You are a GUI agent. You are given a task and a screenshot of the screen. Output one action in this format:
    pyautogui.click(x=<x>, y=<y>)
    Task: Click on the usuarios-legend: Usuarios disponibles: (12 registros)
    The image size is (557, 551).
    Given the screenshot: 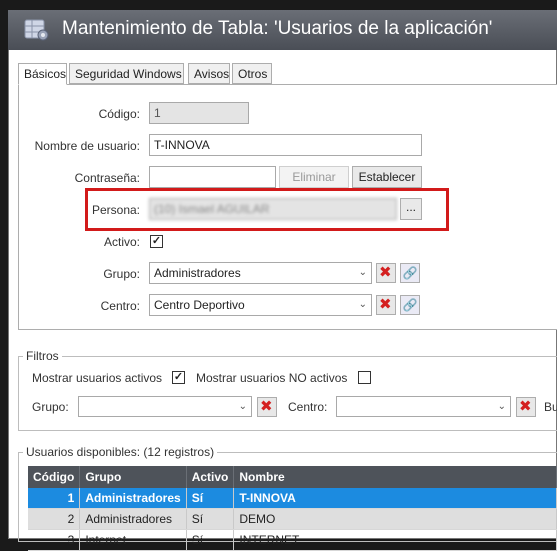 What is the action you would take?
    pyautogui.click(x=120, y=452)
    